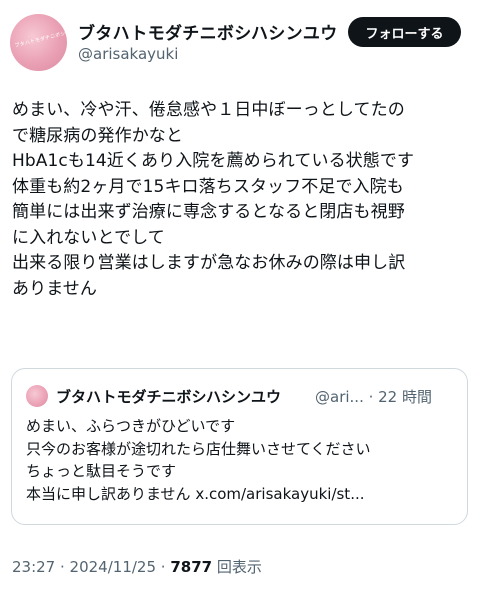 The width and height of the screenshot is (480, 590). I want to click on tweet-line: めまい、冷や汗、倦怠感や１日中ぼーっとしてたの, so click(208, 110).